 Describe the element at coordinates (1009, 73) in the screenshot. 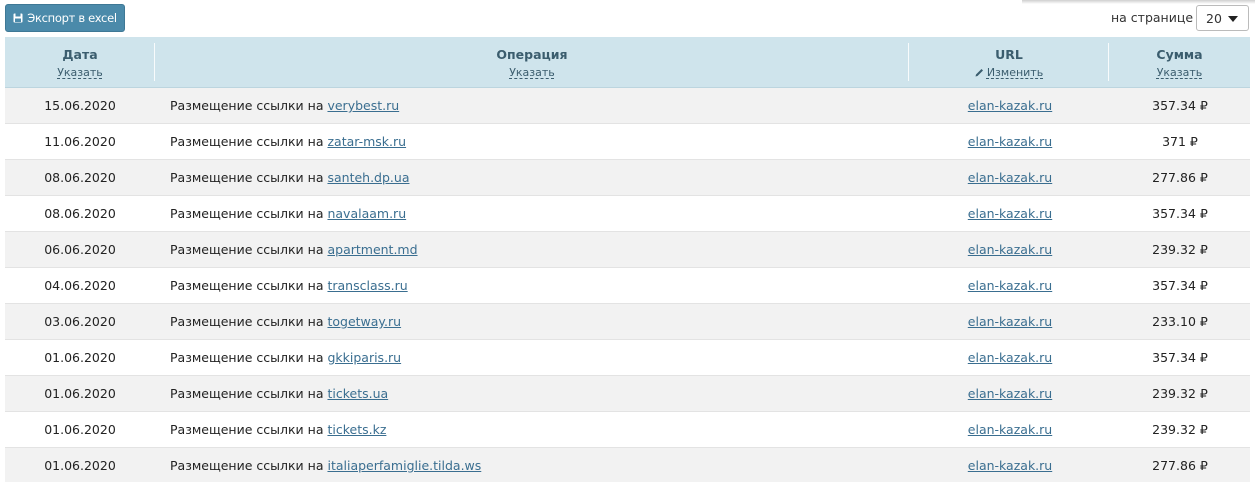

I see `url-change-link: Изменить` at that location.